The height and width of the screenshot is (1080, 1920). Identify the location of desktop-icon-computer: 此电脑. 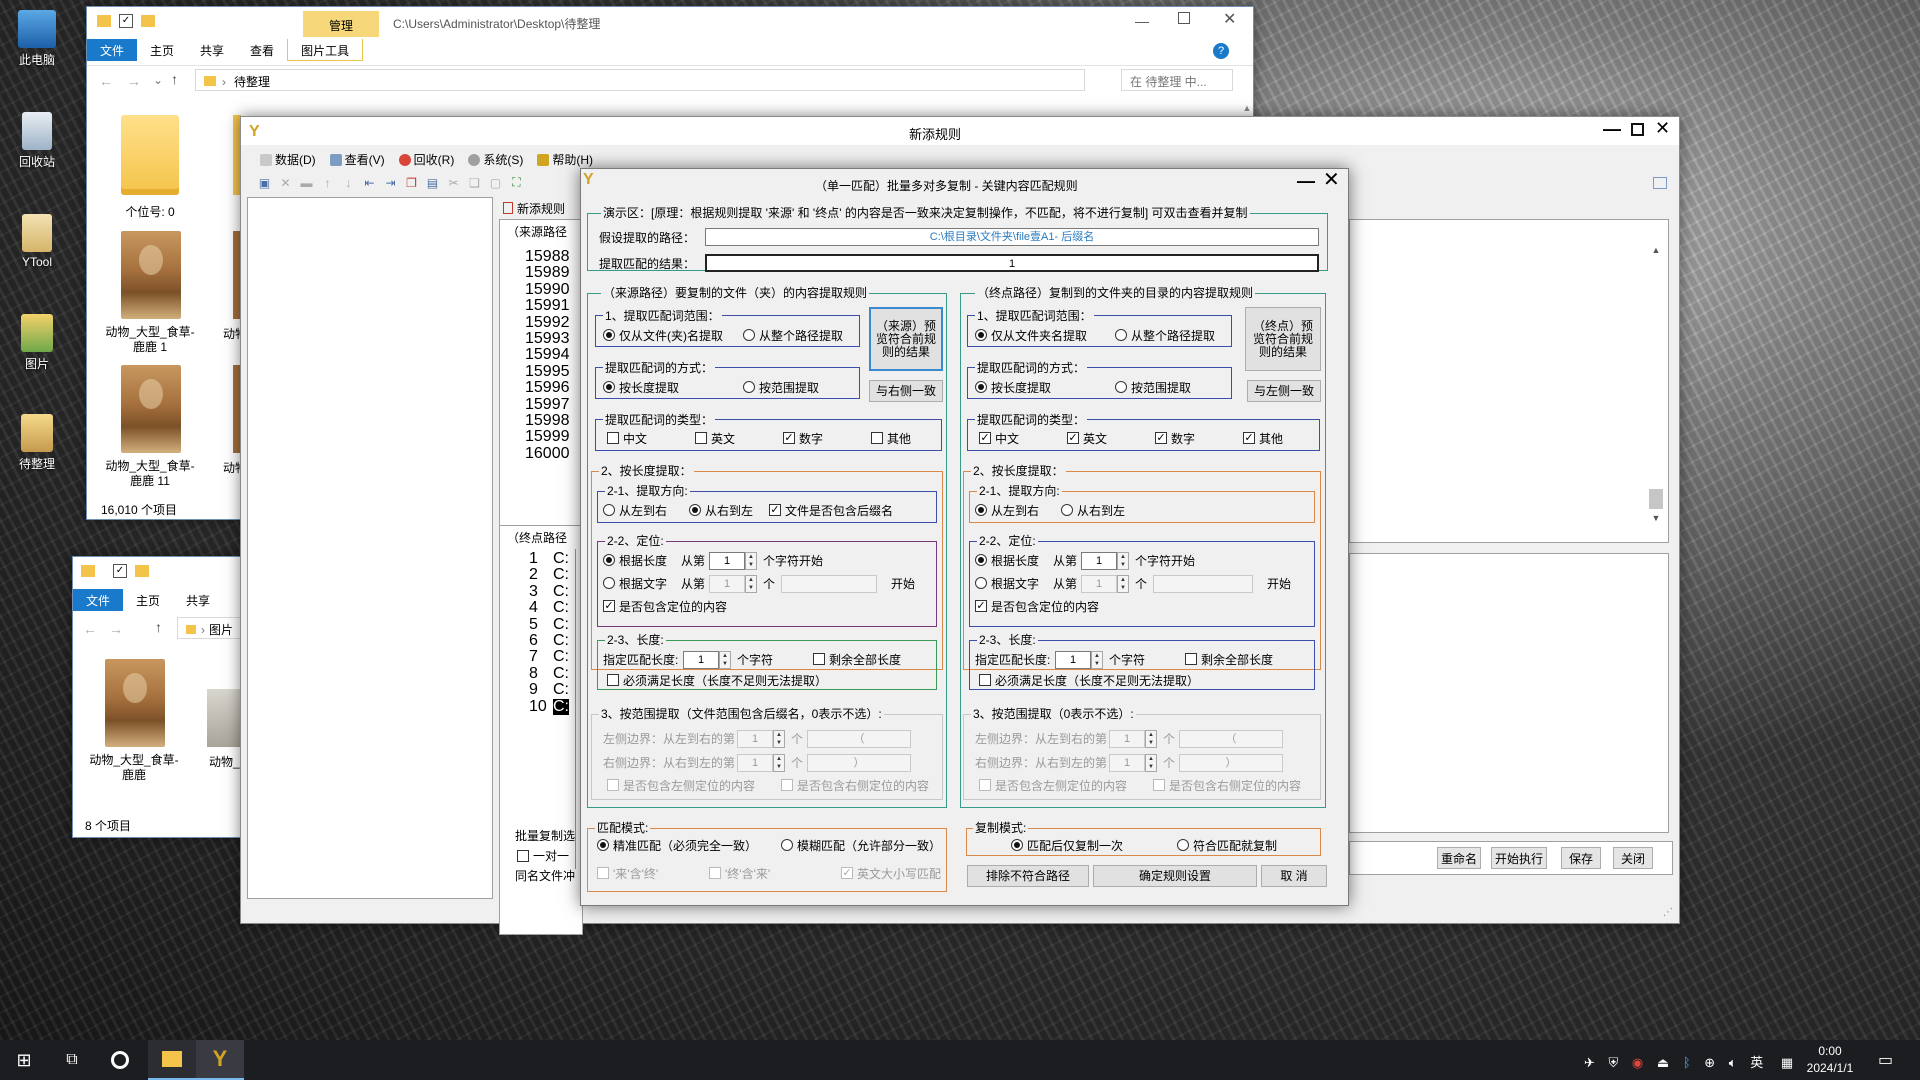
(37, 39).